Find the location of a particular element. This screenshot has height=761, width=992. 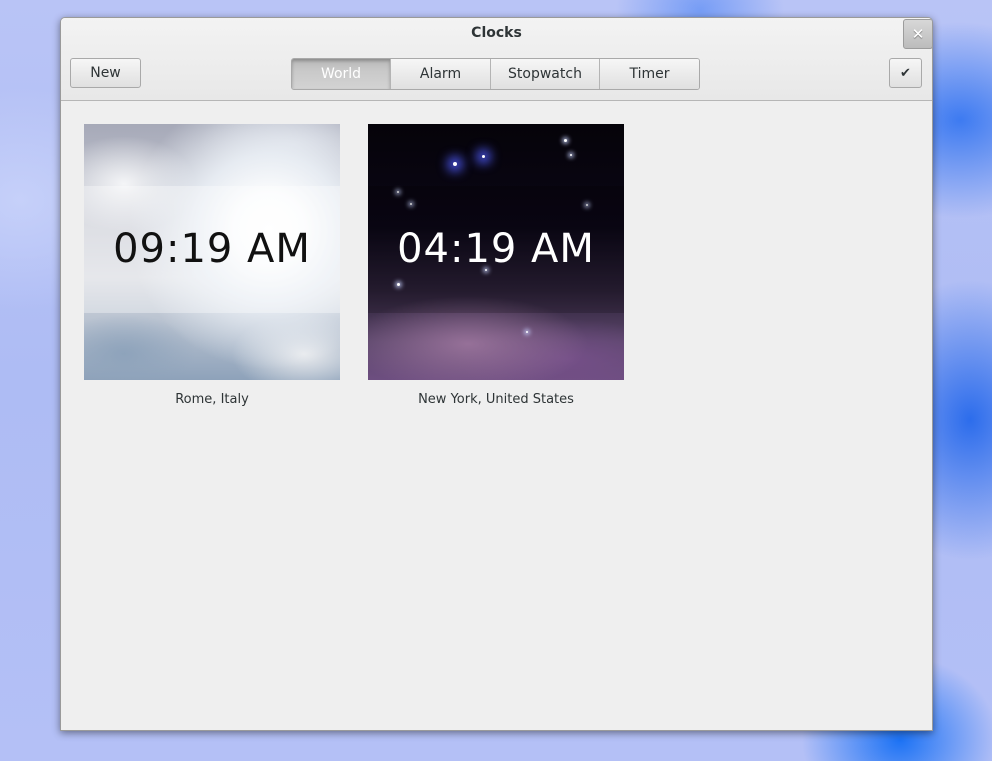

tab-world: World is located at coordinates (341, 74).